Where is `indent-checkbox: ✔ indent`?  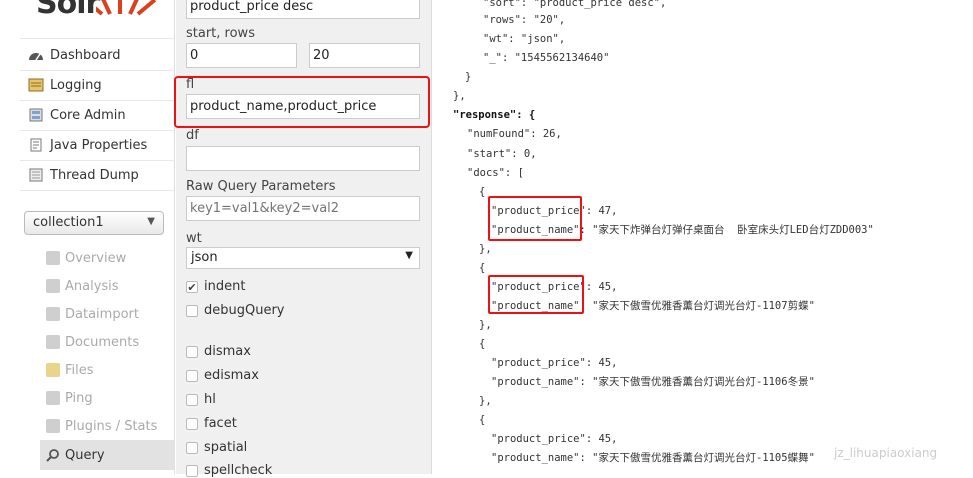 indent-checkbox: ✔ indent is located at coordinates (215, 286).